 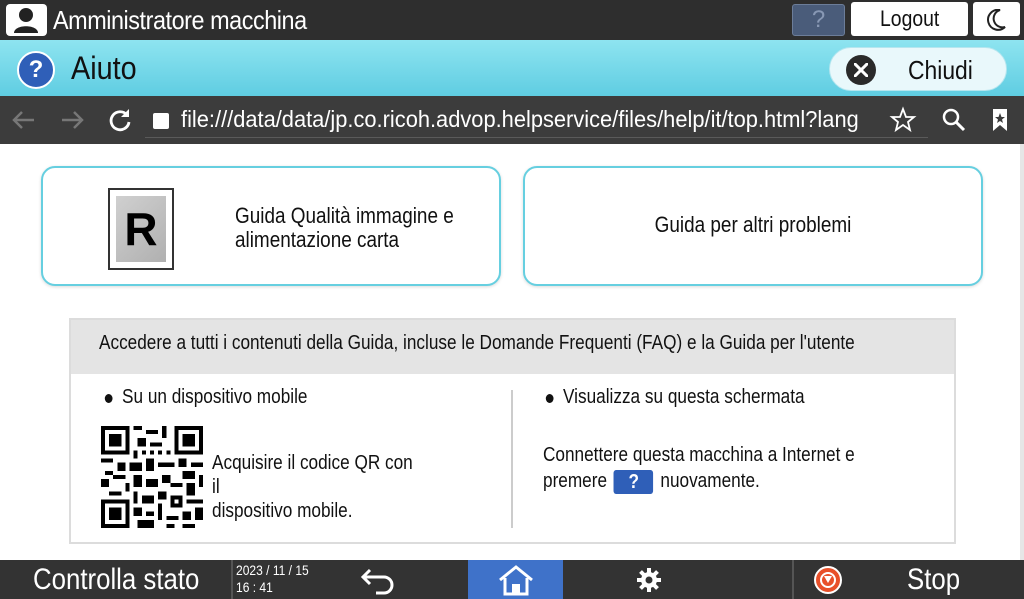 What do you see at coordinates (954, 120) in the screenshot?
I see `search-icon` at bounding box center [954, 120].